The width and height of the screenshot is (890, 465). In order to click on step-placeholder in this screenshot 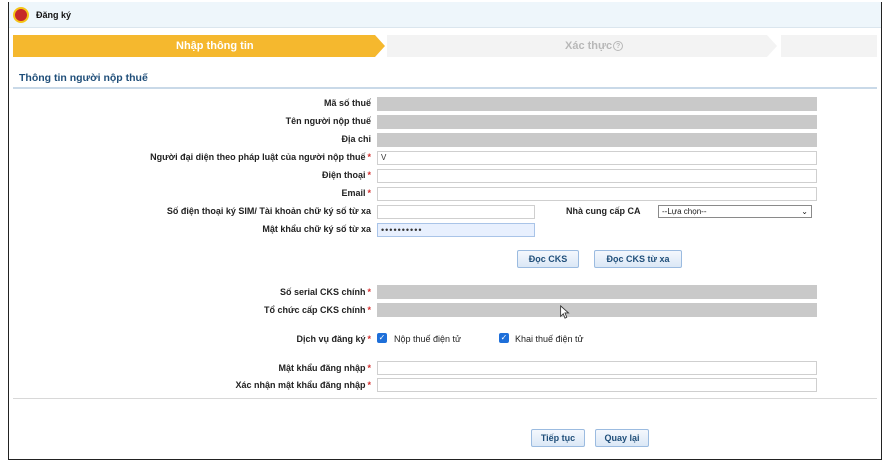, I will do `click(829, 46)`.